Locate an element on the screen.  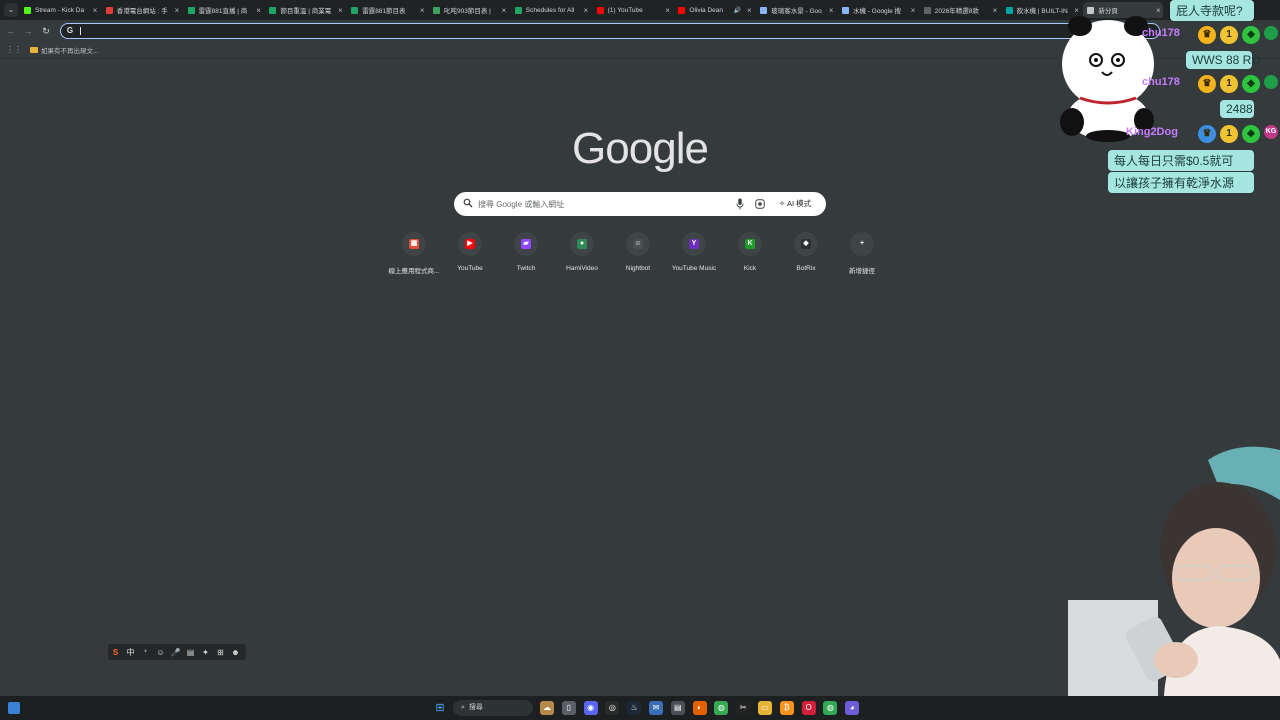
shortcut-tile: ▰ Twitch is located at coordinates (526, 252).